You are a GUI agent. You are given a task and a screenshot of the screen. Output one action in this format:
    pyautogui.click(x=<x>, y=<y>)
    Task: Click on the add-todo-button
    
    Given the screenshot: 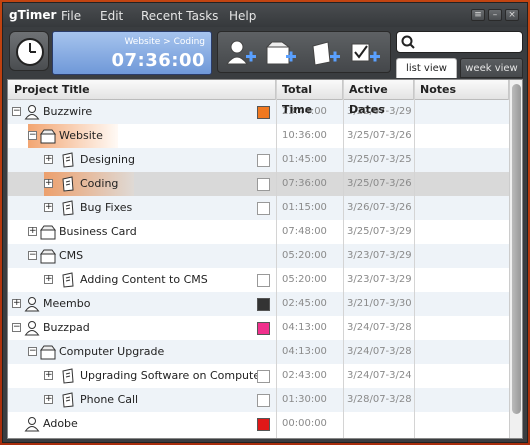 What is the action you would take?
    pyautogui.click(x=365, y=53)
    